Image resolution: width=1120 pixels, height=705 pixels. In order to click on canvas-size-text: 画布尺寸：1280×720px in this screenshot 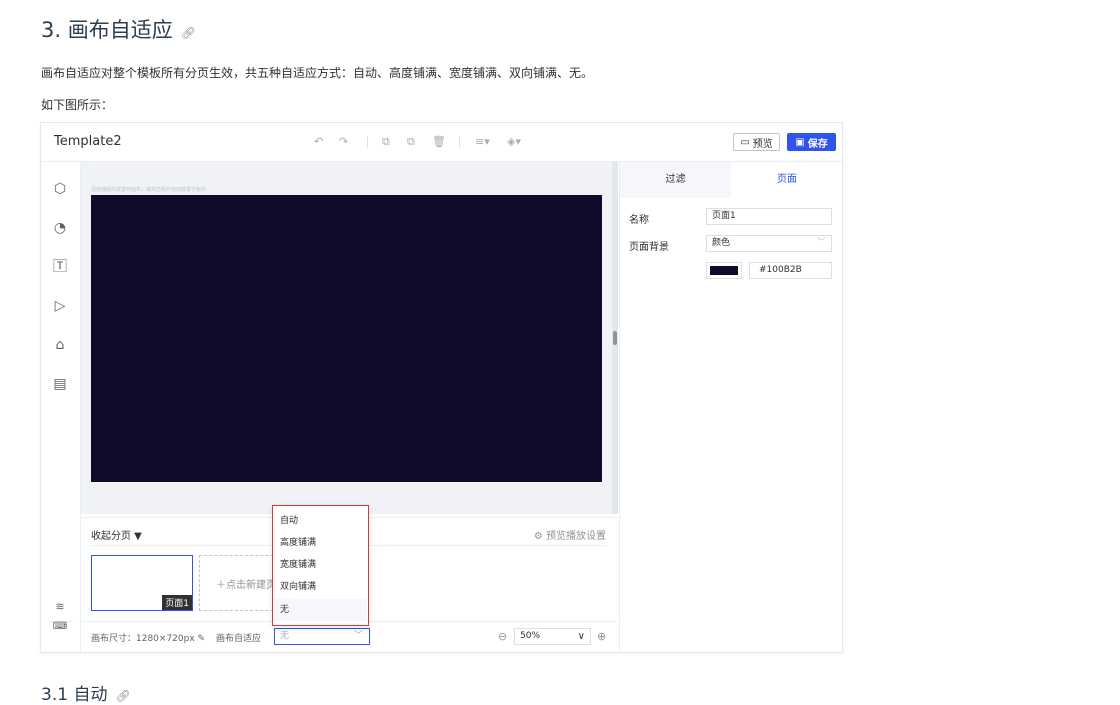, I will do `click(143, 639)`.